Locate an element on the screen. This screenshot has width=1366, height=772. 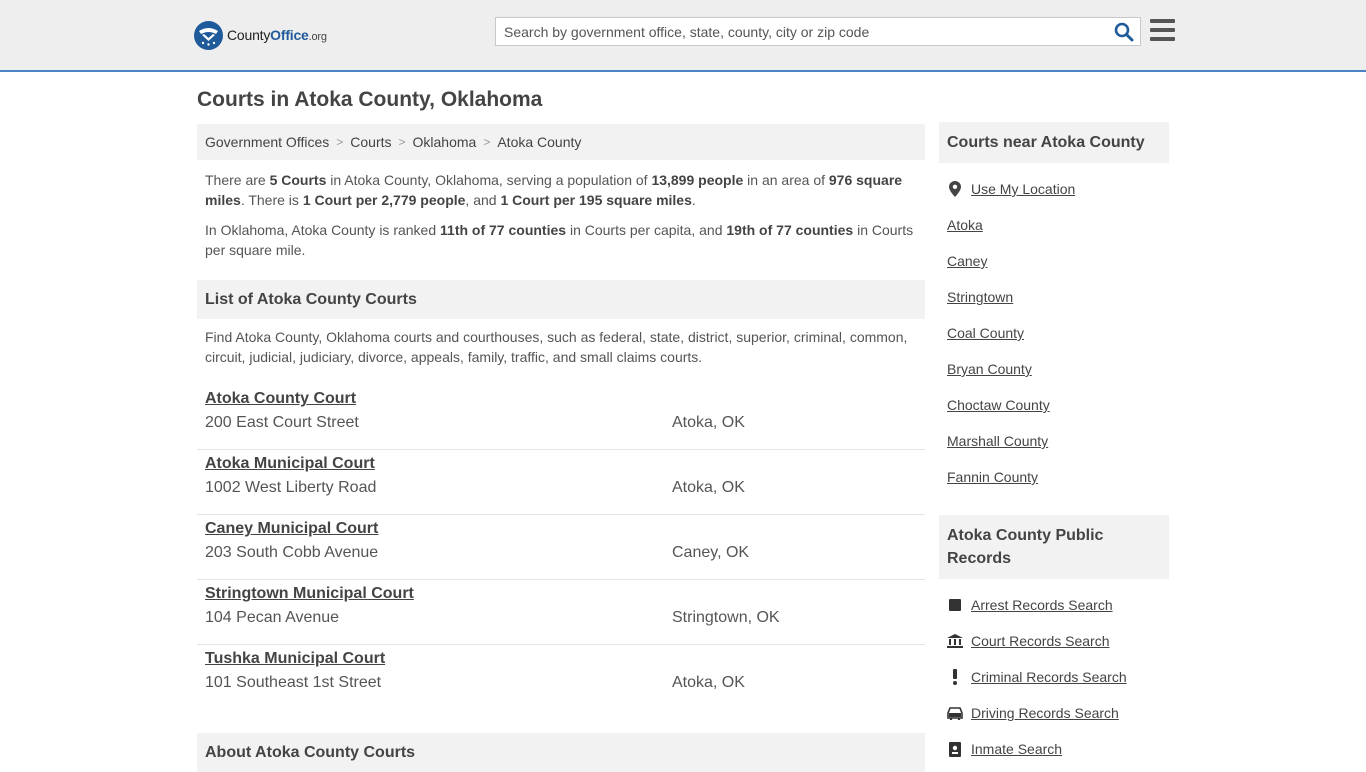
record-item: Driving Records Search is located at coordinates (1054, 713).